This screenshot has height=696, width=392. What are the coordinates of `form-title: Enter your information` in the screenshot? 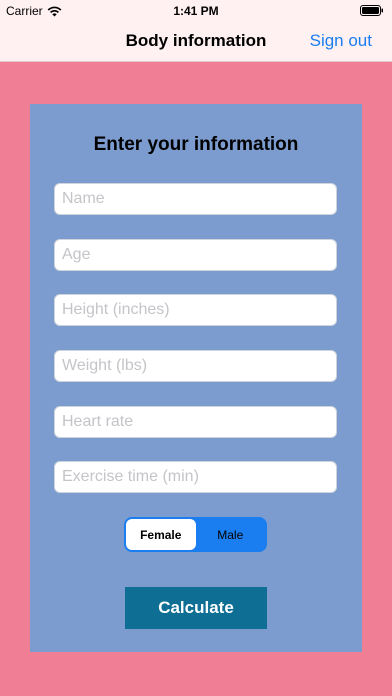 It's located at (196, 144).